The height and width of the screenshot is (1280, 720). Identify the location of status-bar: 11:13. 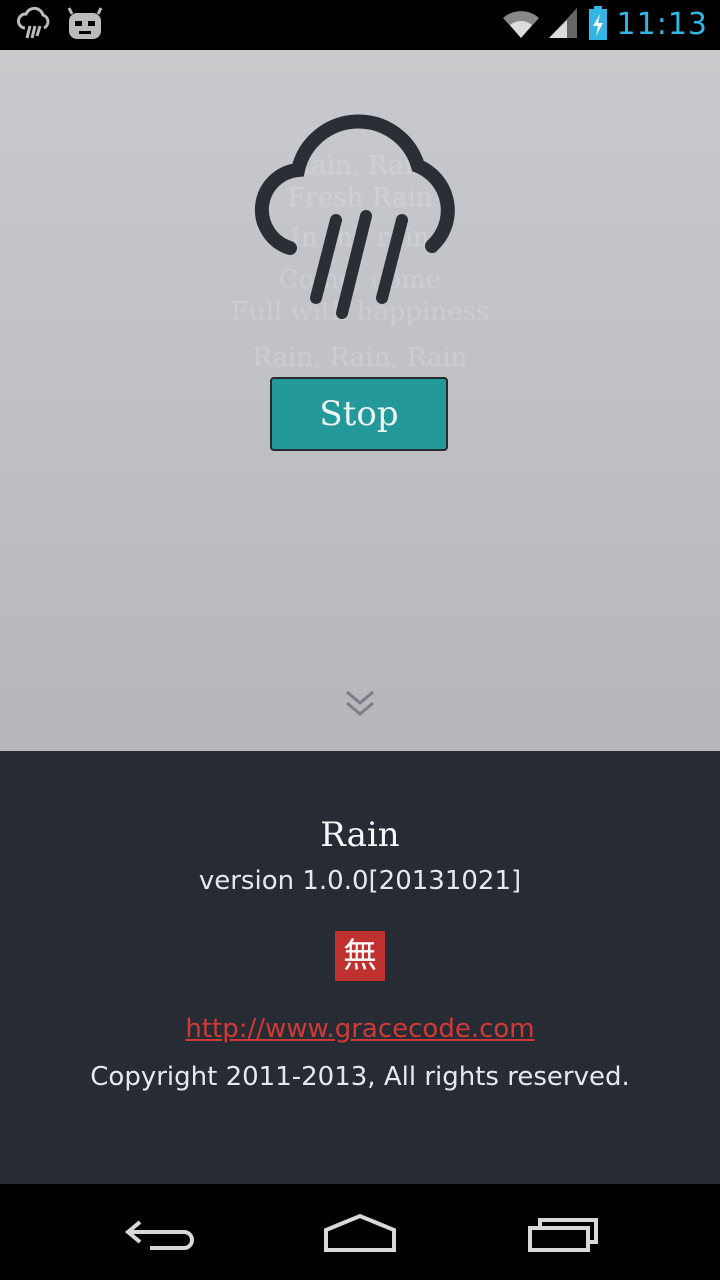
(360, 25).